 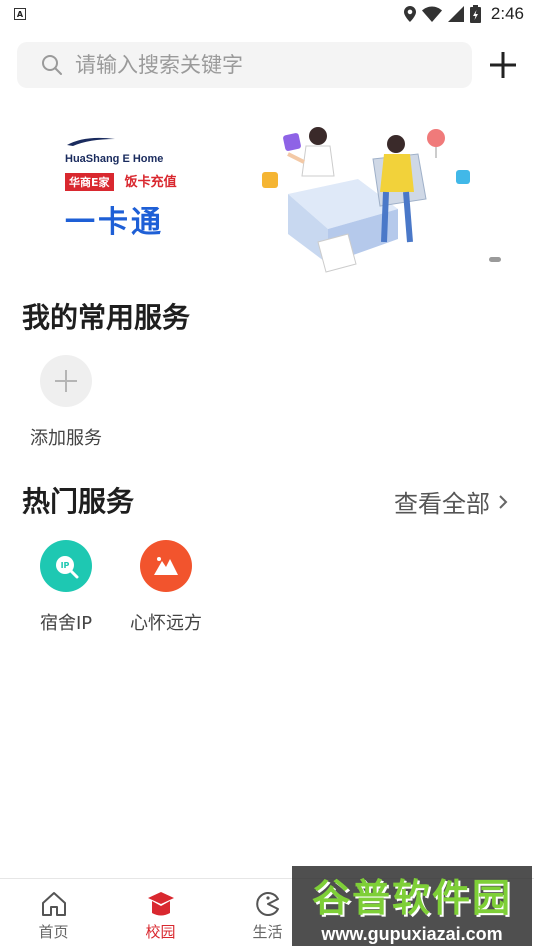 I want to click on svg-text: IP, so click(x=65, y=565).